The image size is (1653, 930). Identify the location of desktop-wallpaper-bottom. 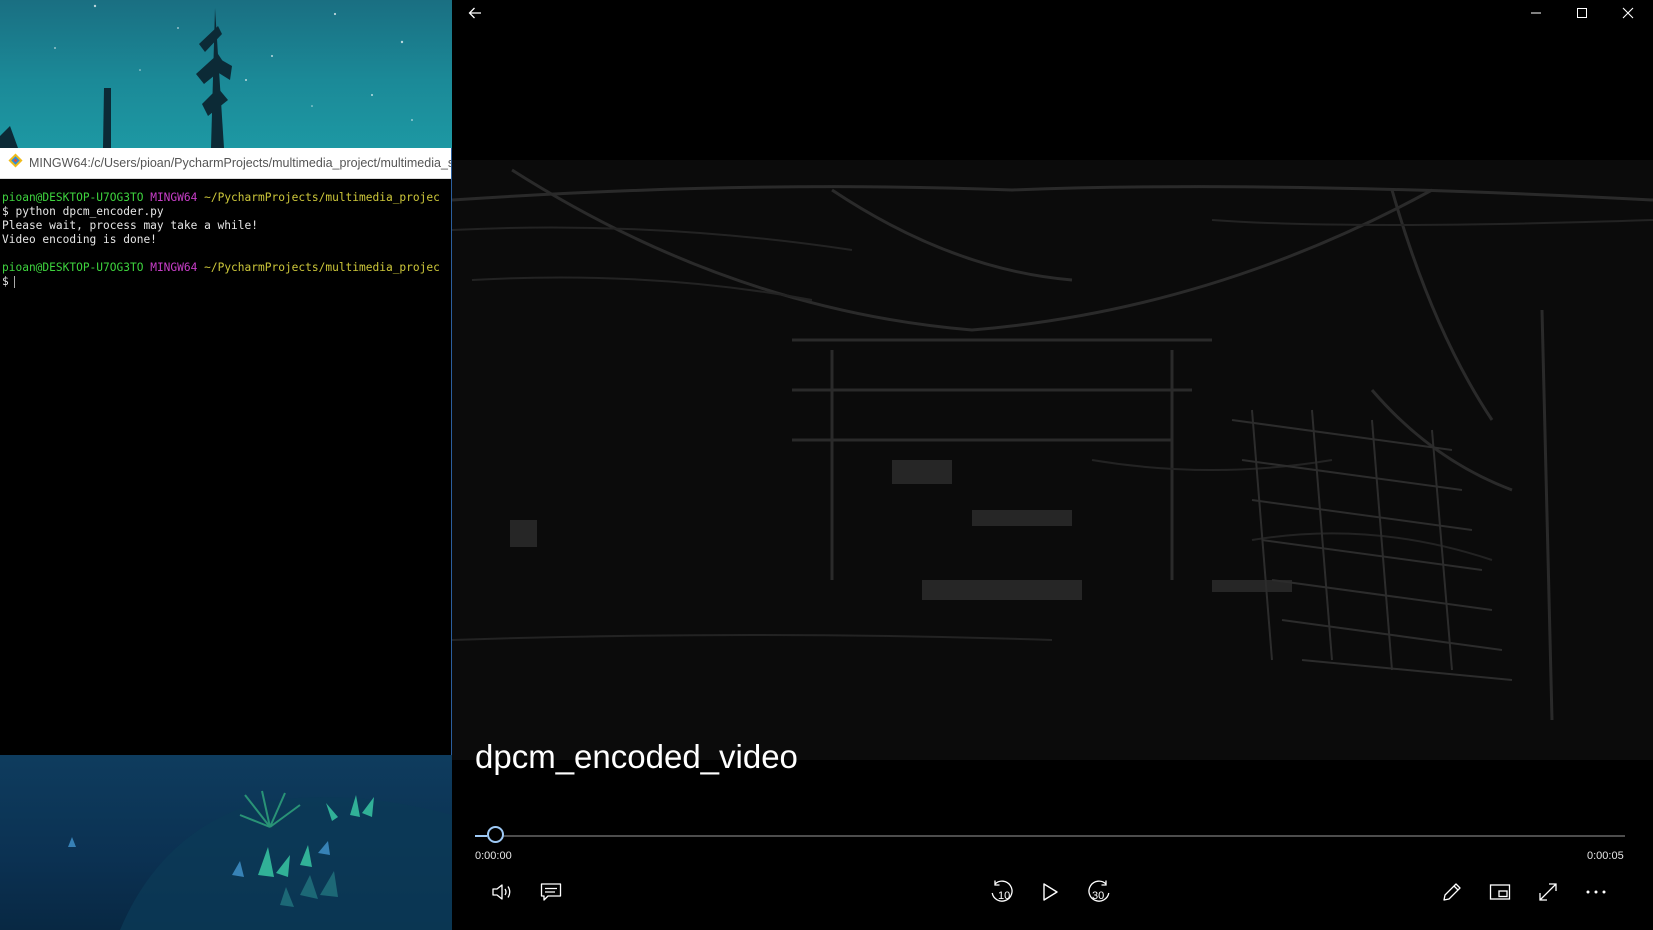
(226, 842).